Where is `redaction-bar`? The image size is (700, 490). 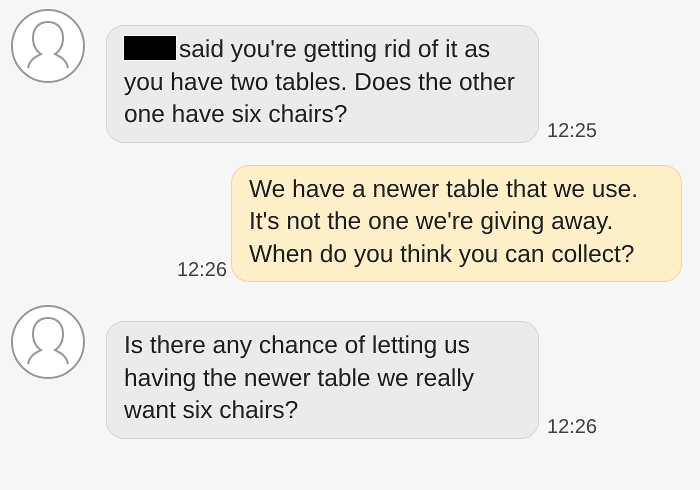 redaction-bar is located at coordinates (150, 48).